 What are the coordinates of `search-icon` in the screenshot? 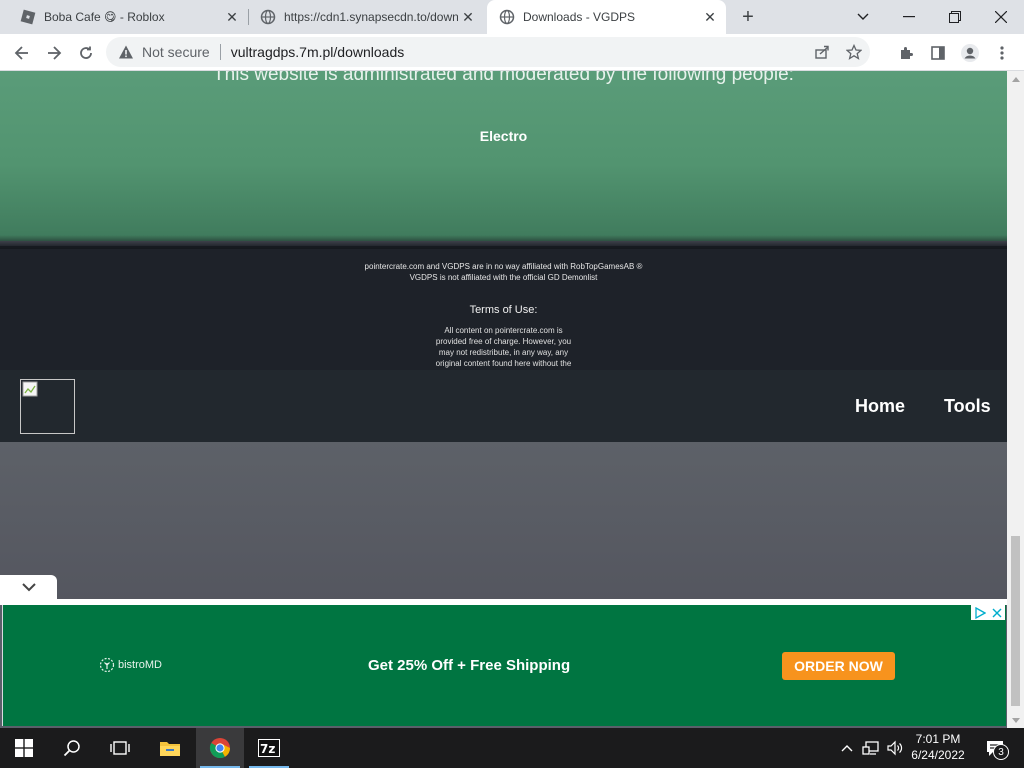 It's located at (71, 748).